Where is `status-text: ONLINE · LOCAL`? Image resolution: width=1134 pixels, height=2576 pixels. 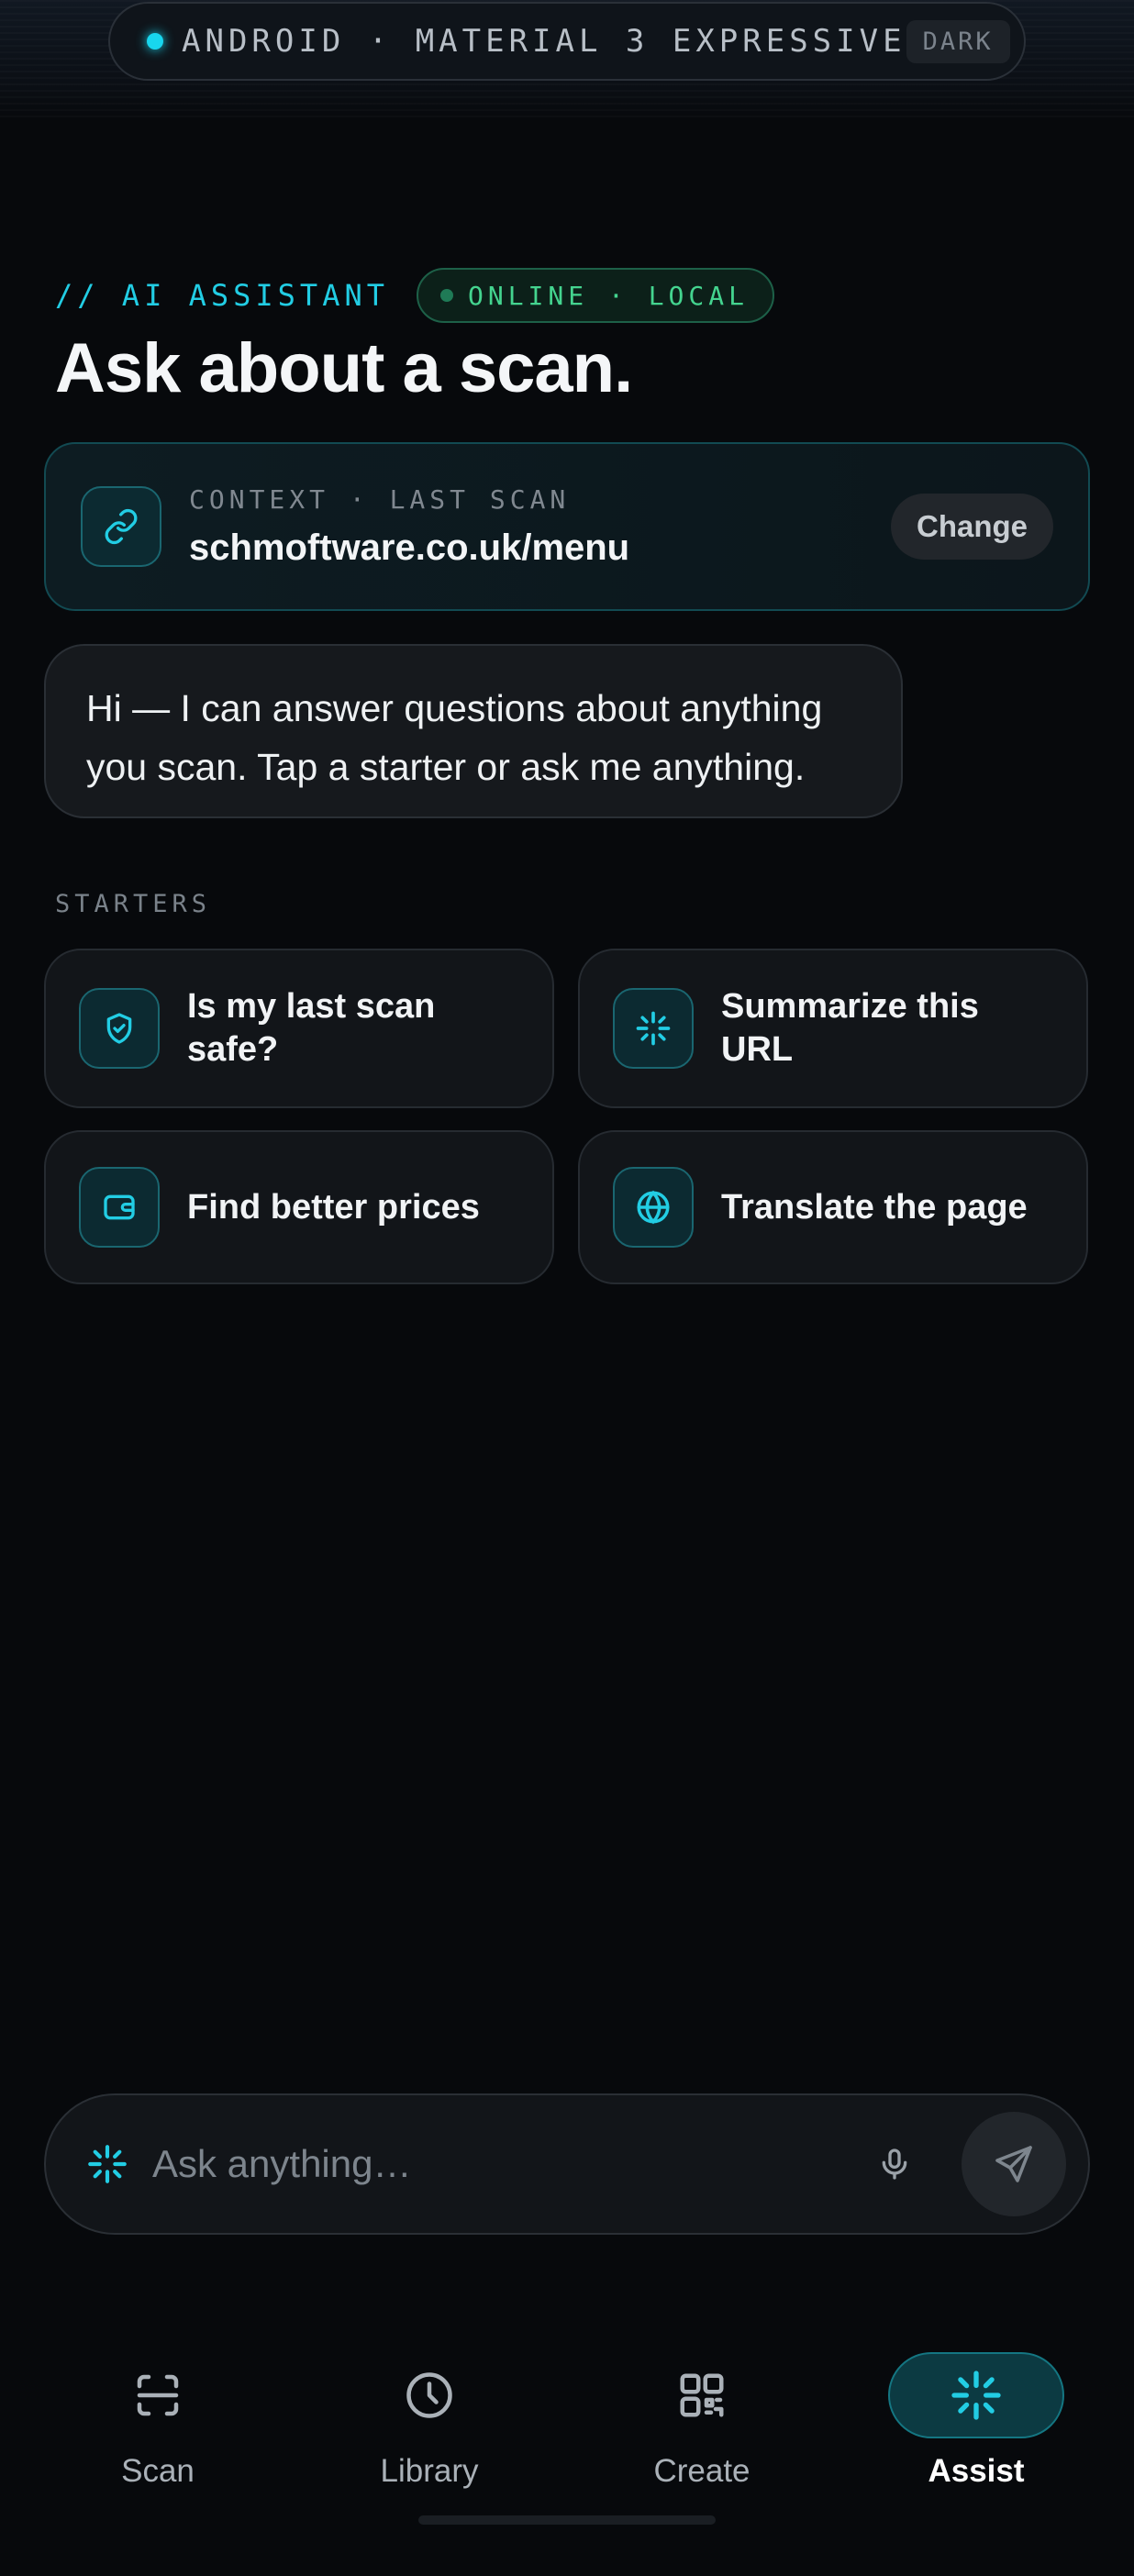
status-text: ONLINE · LOCAL is located at coordinates (608, 295).